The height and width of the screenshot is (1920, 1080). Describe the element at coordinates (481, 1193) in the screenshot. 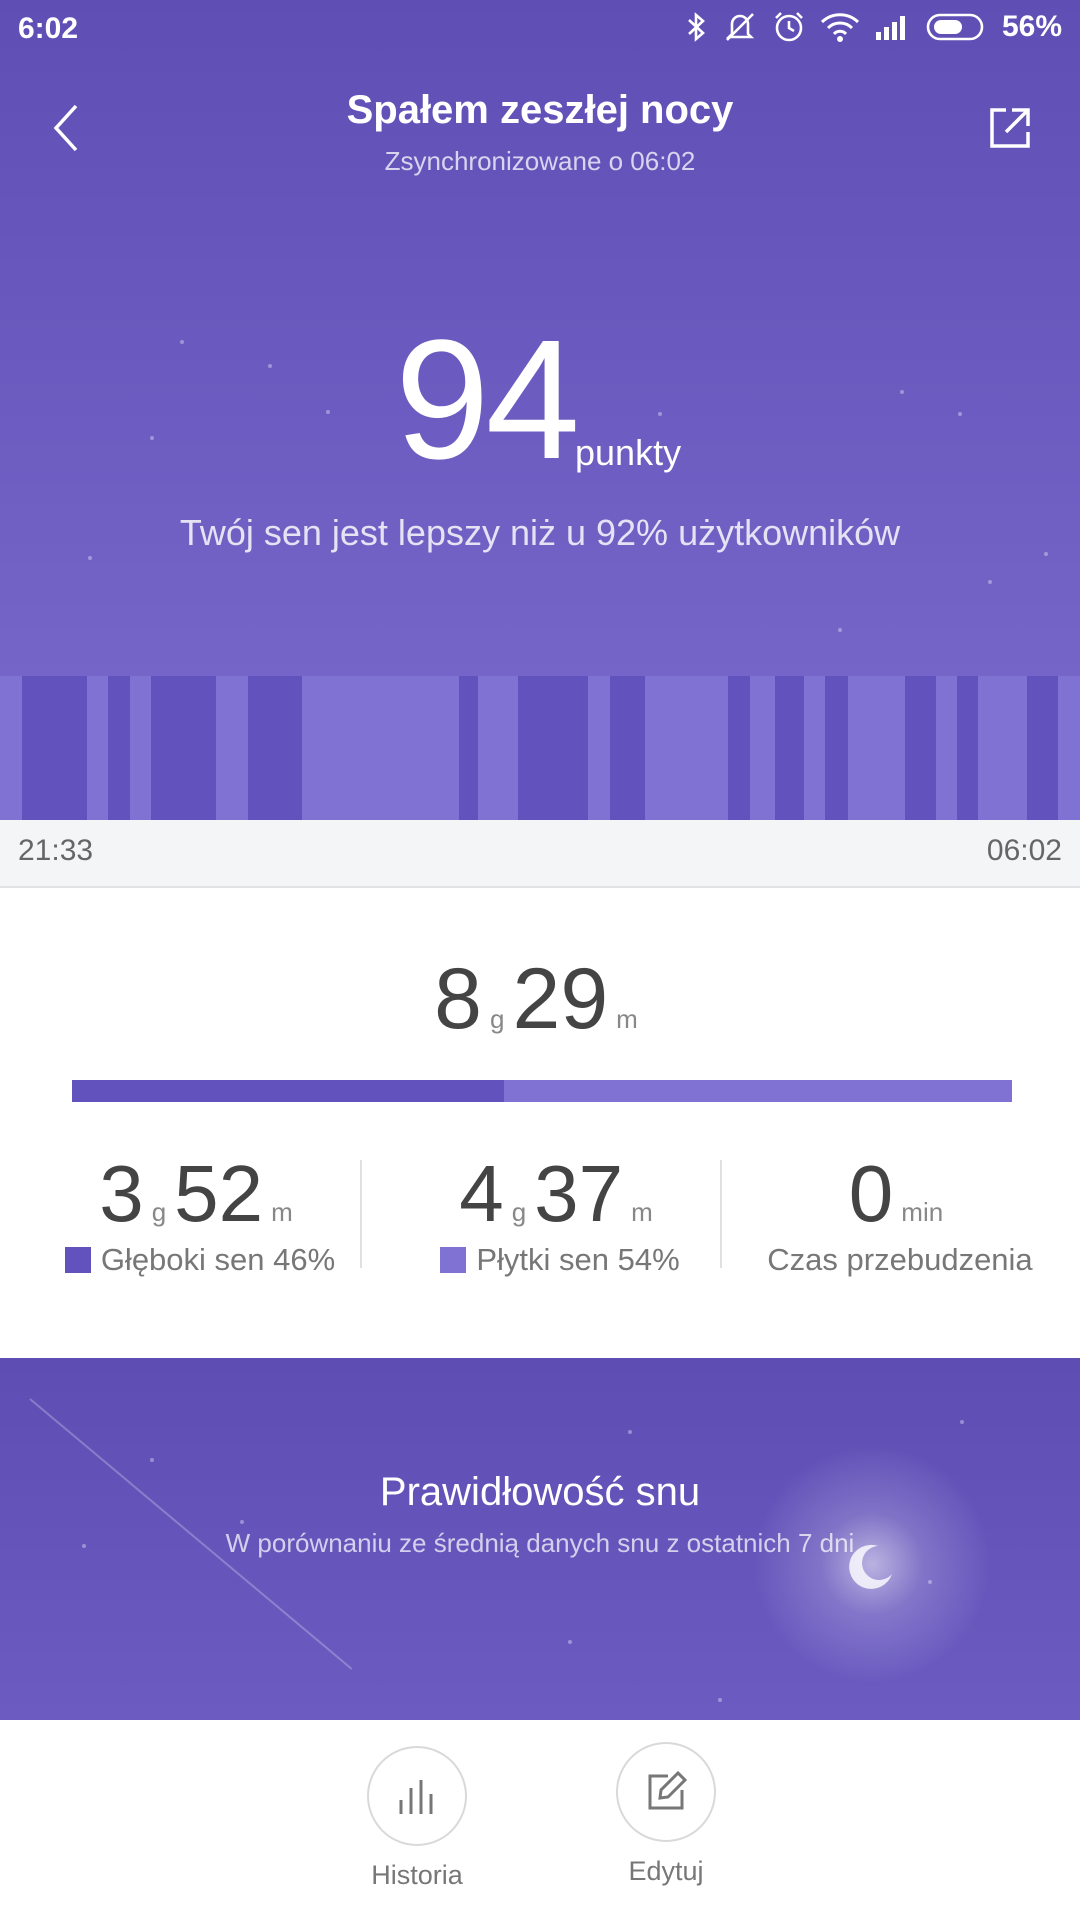

I see `light-hours: 4` at that location.